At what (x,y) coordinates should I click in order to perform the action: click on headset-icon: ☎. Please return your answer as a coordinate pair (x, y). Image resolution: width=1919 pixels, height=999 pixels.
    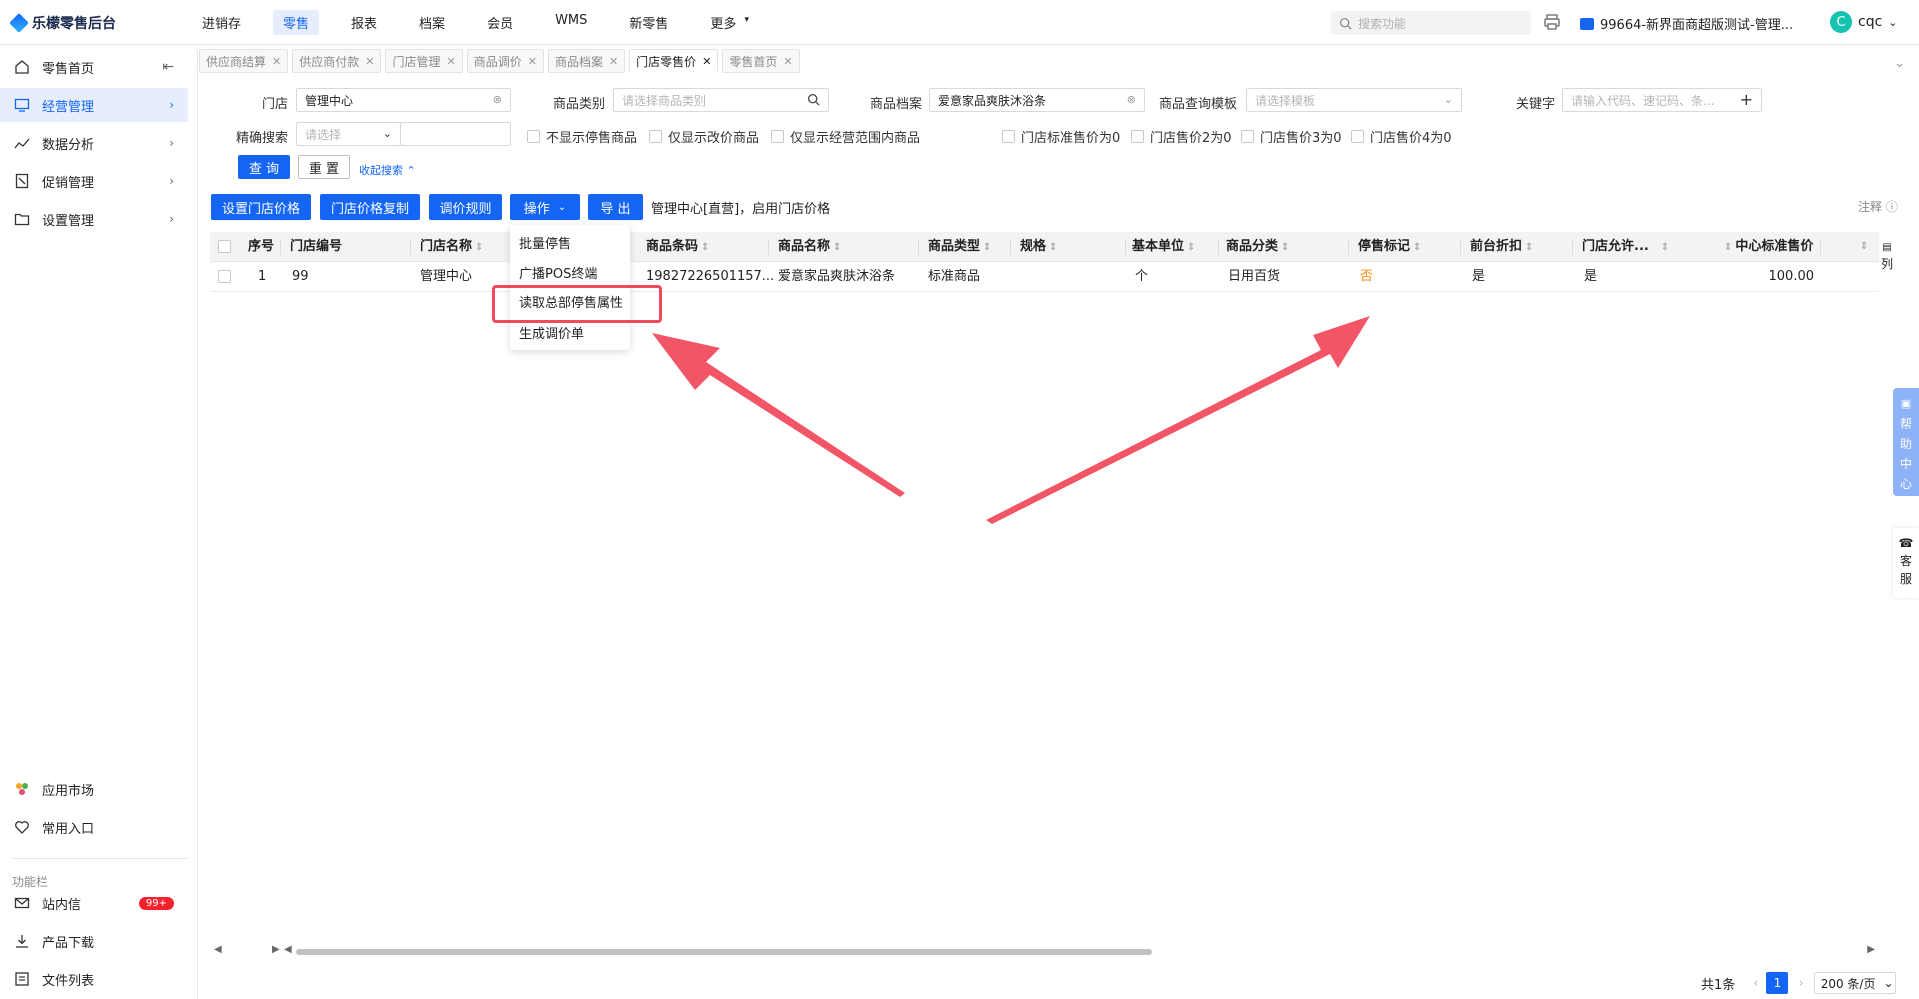
    Looking at the image, I should click on (1906, 543).